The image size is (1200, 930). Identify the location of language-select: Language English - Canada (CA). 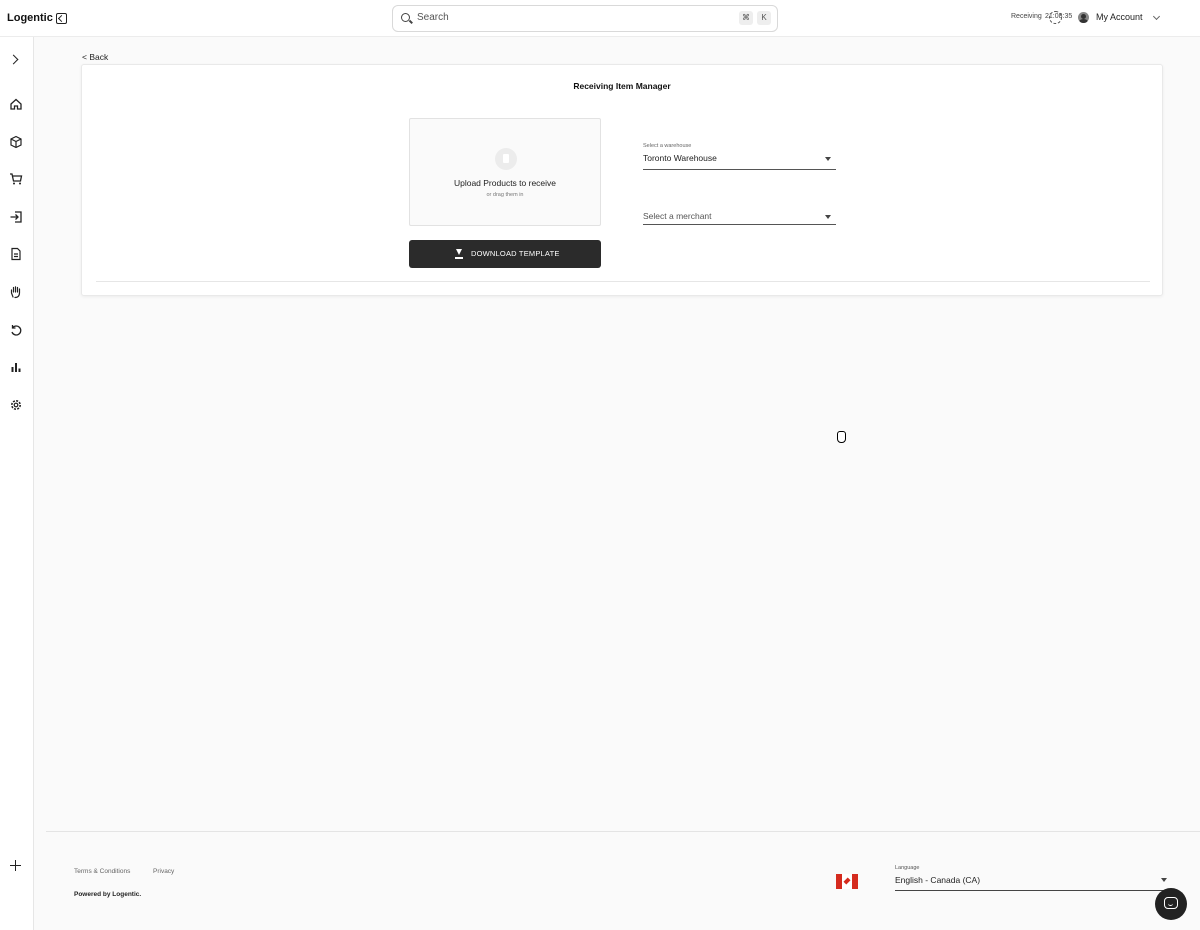
(1033, 877).